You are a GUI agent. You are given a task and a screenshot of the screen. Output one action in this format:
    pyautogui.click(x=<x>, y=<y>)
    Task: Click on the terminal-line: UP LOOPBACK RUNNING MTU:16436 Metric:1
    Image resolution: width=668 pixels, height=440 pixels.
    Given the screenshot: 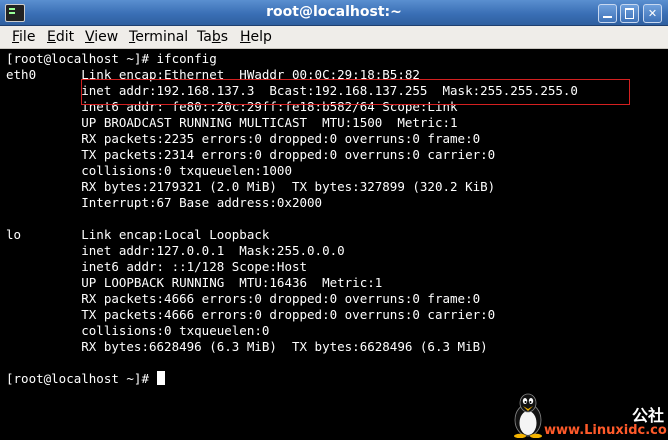 What is the action you would take?
    pyautogui.click(x=194, y=282)
    